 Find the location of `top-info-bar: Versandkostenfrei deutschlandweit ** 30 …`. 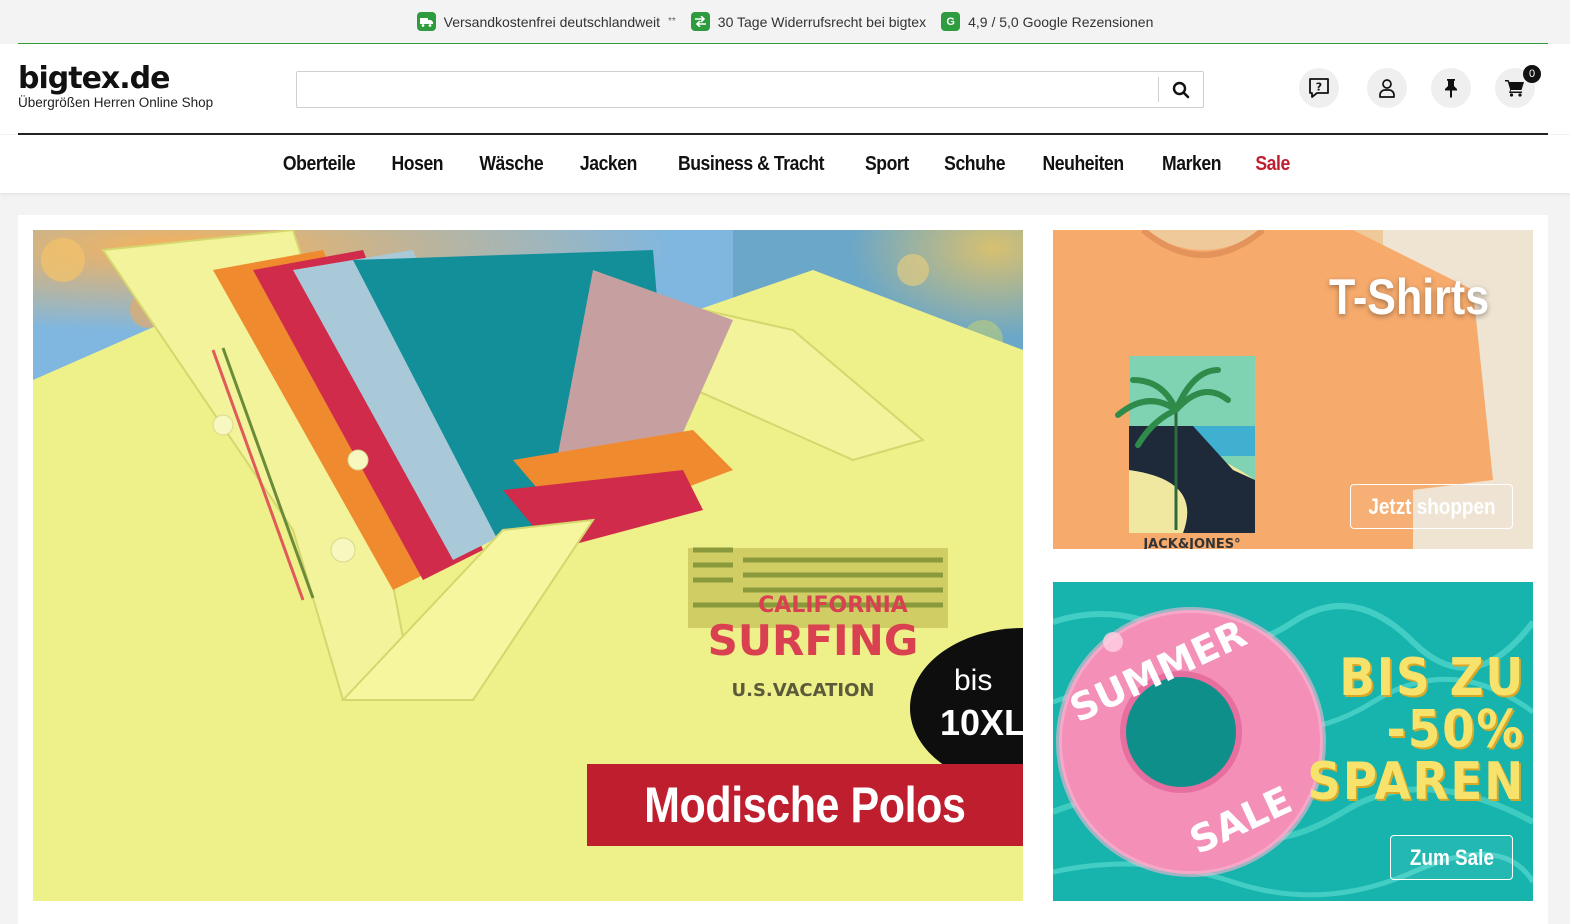

top-info-bar: Versandkostenfrei deutschlandweit ** 30 … is located at coordinates (785, 21).